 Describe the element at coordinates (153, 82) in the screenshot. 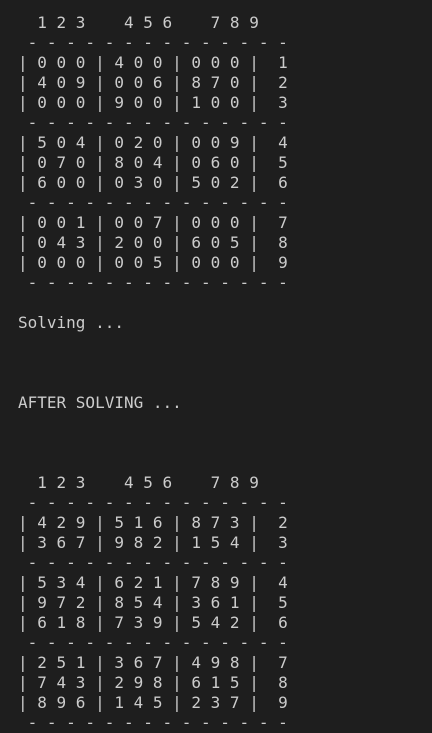

I see `terminal-line: | 4 0 9 | 0 0 6 | 8 7 0 | 2` at that location.